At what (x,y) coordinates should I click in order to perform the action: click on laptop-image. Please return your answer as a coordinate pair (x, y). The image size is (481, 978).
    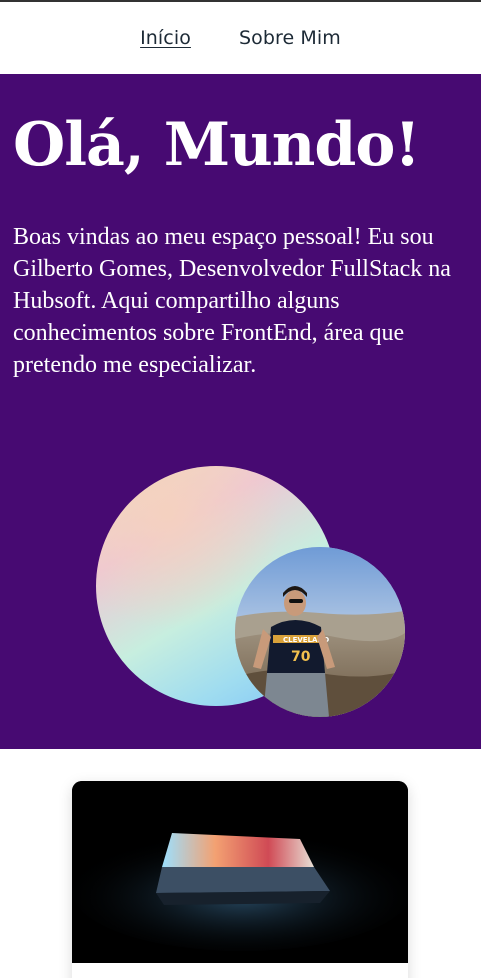
    Looking at the image, I should click on (240, 872).